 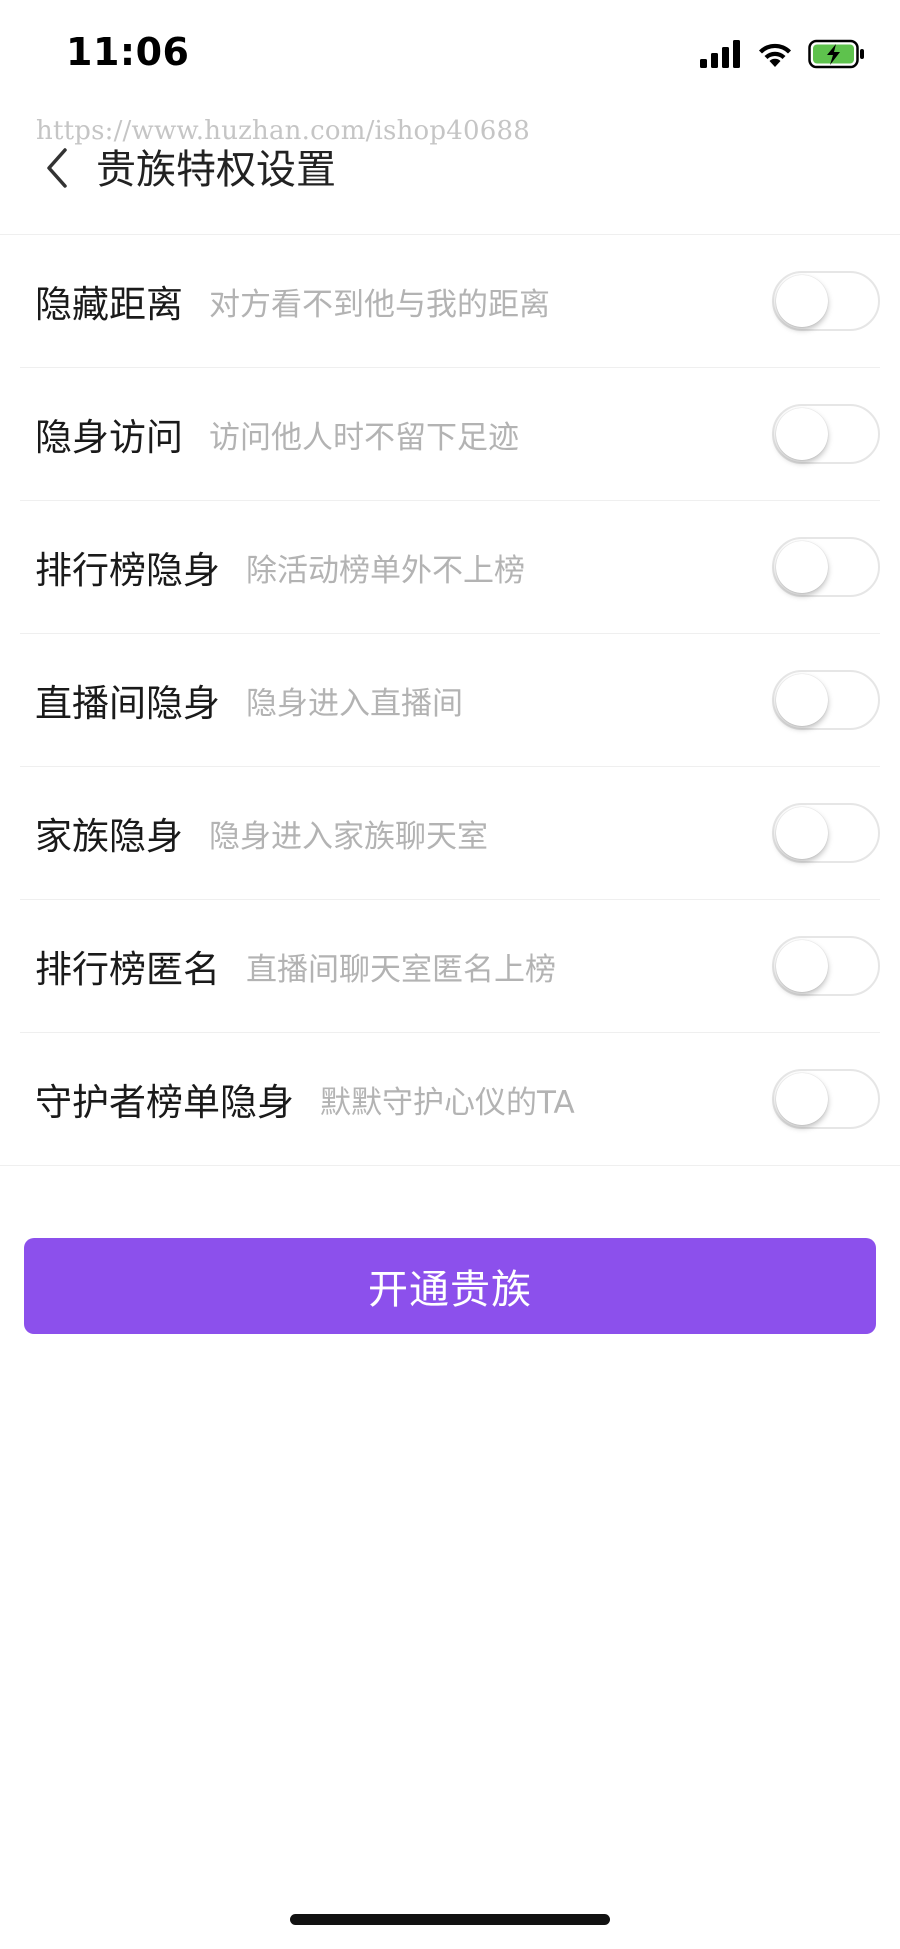 I want to click on setting-title: 排行榜隐身, so click(x=127, y=570).